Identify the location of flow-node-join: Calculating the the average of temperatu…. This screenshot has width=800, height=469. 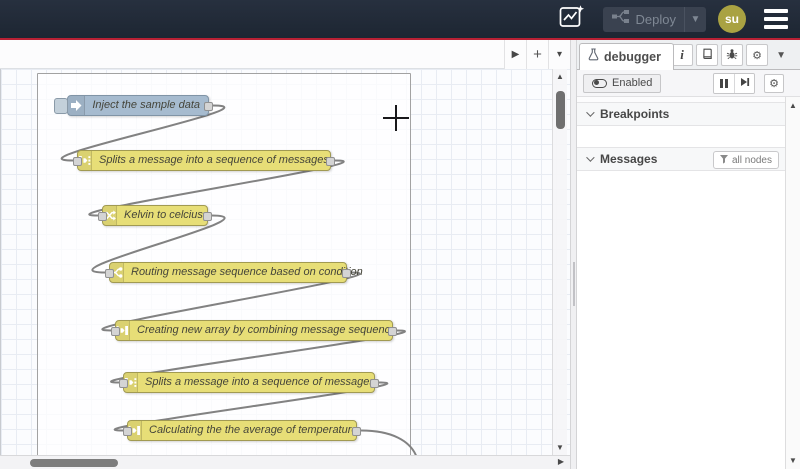
(242, 430).